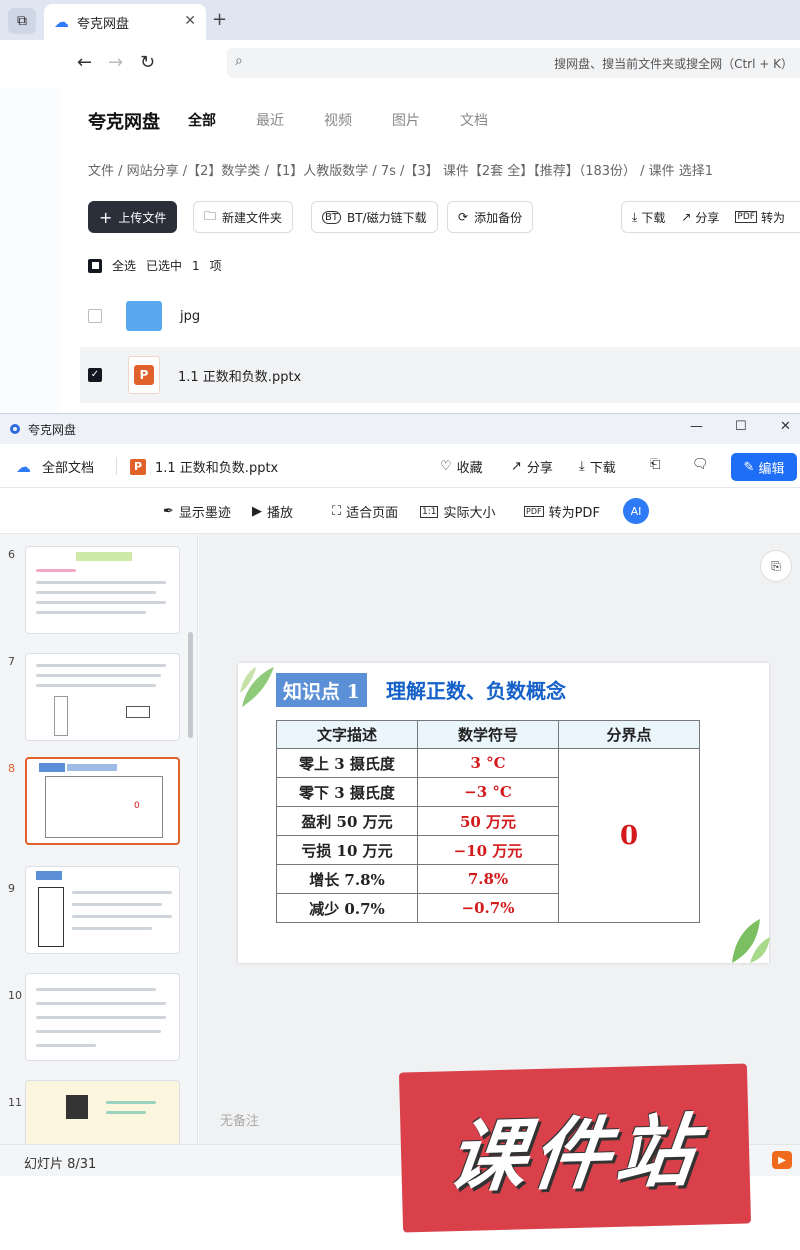 Image resolution: width=800 pixels, height=1250 pixels. Describe the element at coordinates (138, 466) in the screenshot. I see `pptx-icon: P` at that location.